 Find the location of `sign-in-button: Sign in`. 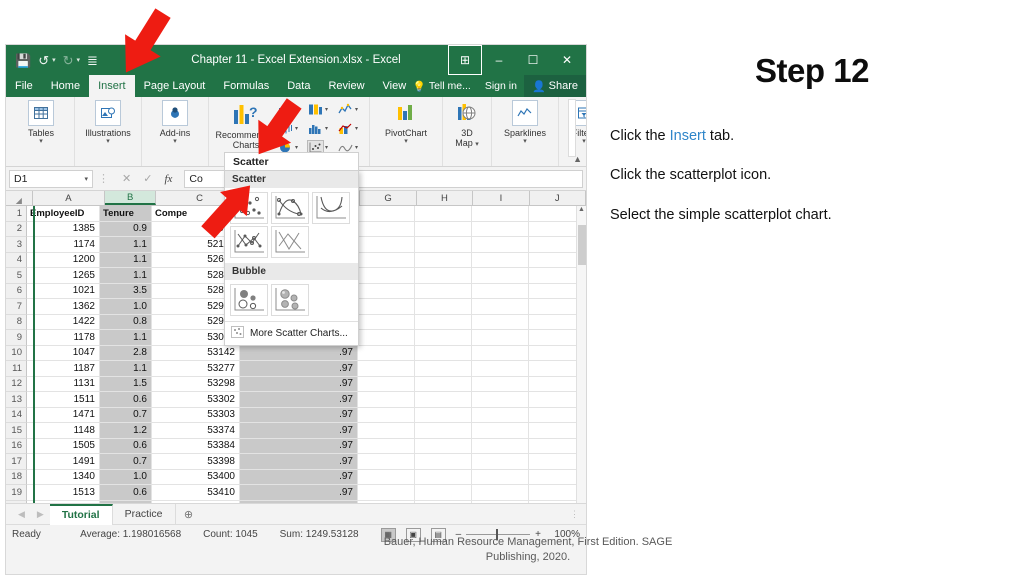

sign-in-button: Sign in is located at coordinates (501, 86).